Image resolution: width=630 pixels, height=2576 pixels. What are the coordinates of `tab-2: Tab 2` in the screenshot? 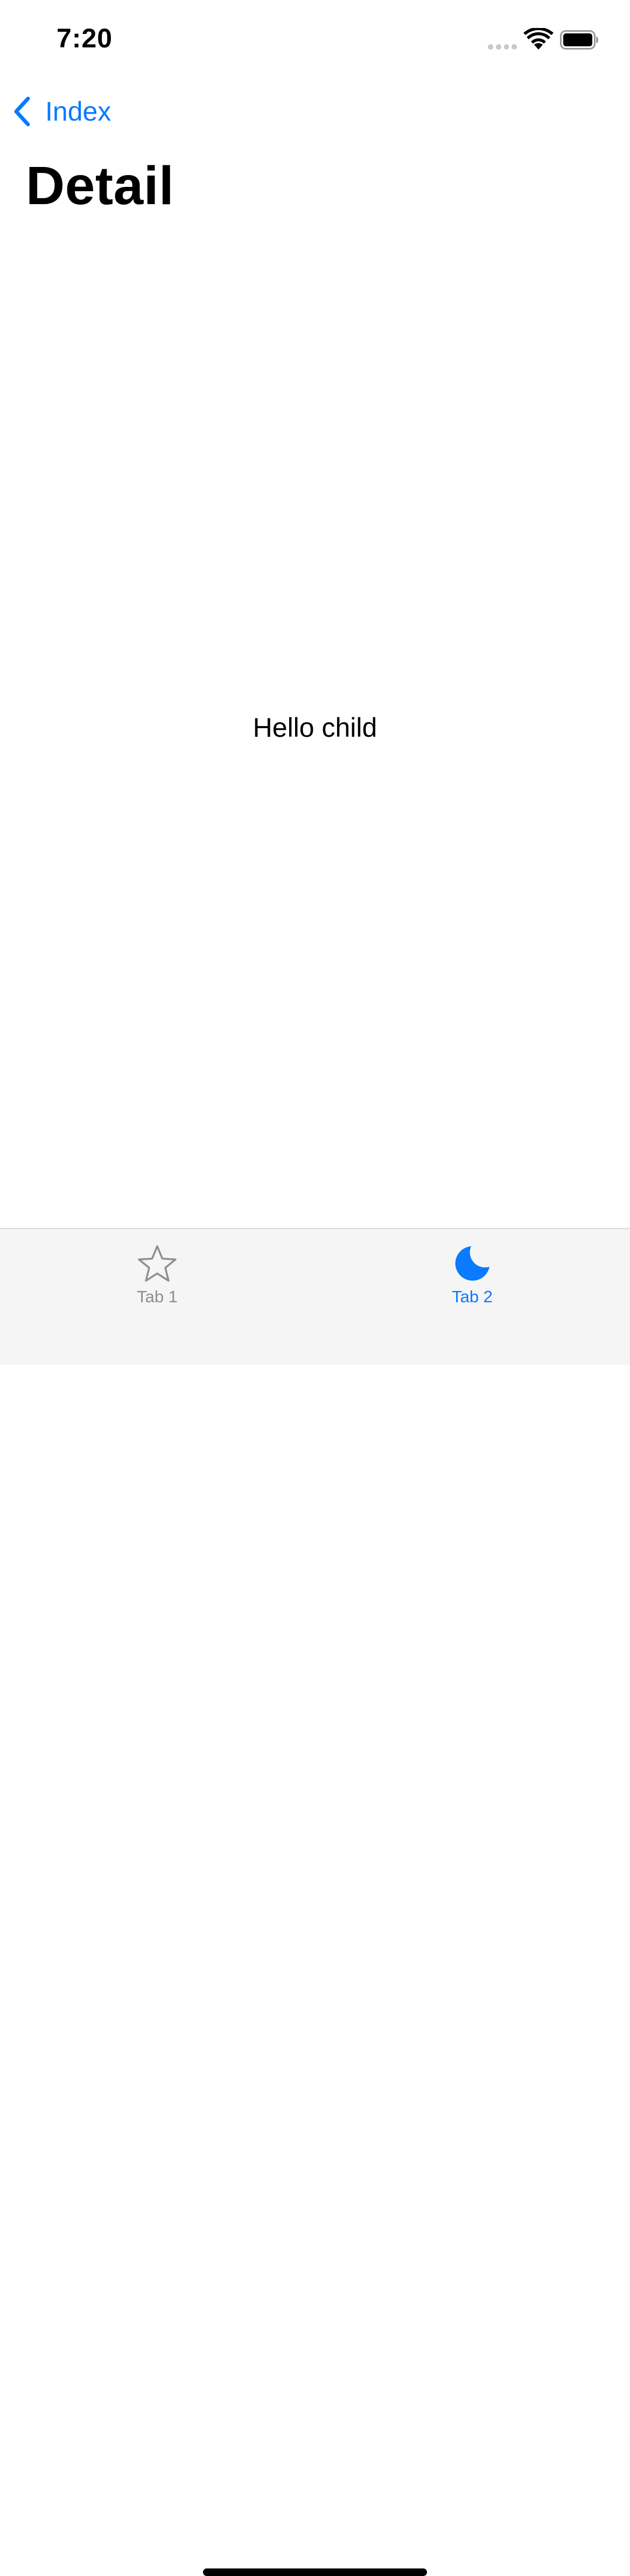 It's located at (472, 1276).